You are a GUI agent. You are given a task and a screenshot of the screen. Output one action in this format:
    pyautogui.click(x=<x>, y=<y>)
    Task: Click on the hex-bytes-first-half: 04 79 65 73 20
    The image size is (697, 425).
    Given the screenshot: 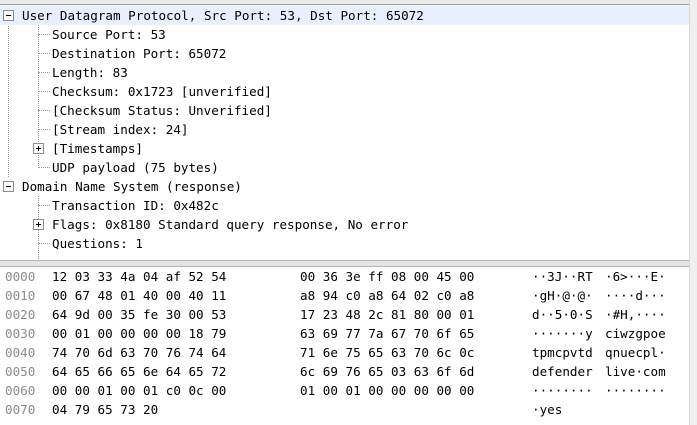 What is the action you would take?
    pyautogui.click(x=105, y=409)
    